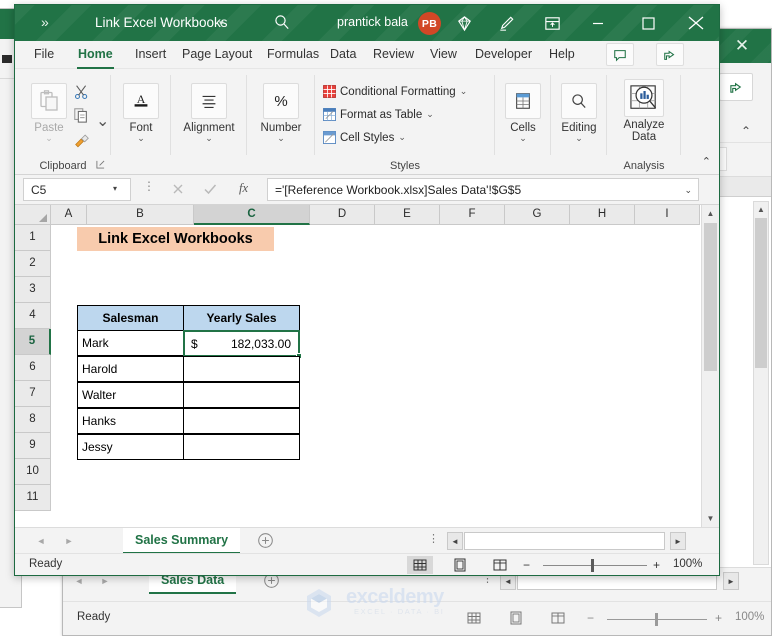  What do you see at coordinates (558, 618) in the screenshot?
I see `background-page-break-view-button` at bounding box center [558, 618].